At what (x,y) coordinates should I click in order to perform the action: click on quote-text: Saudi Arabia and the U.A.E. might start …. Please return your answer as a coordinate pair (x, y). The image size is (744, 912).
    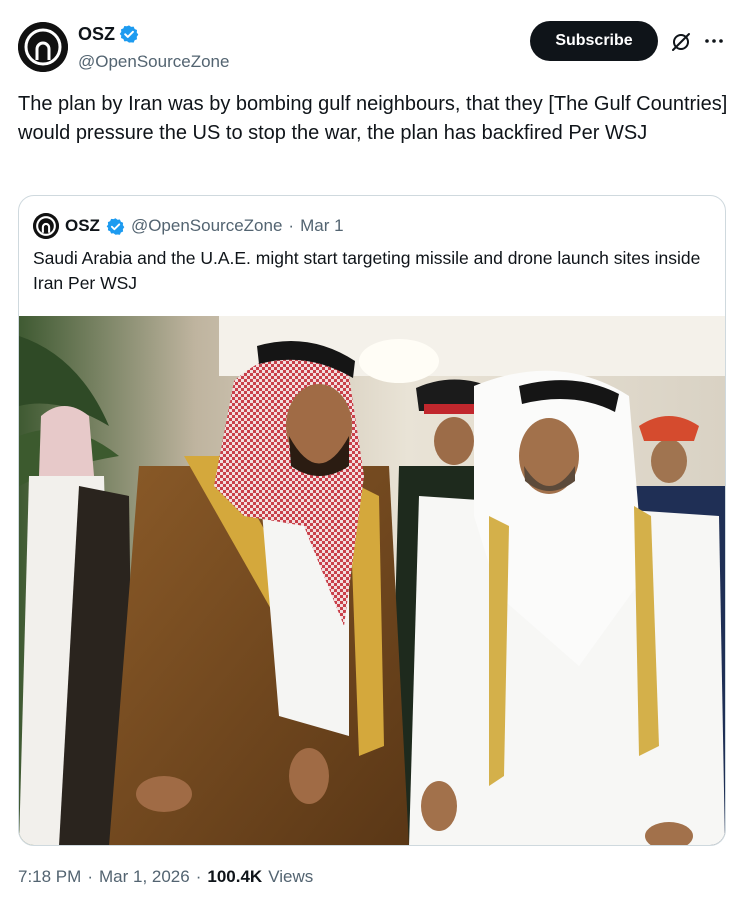
    Looking at the image, I should click on (367, 270).